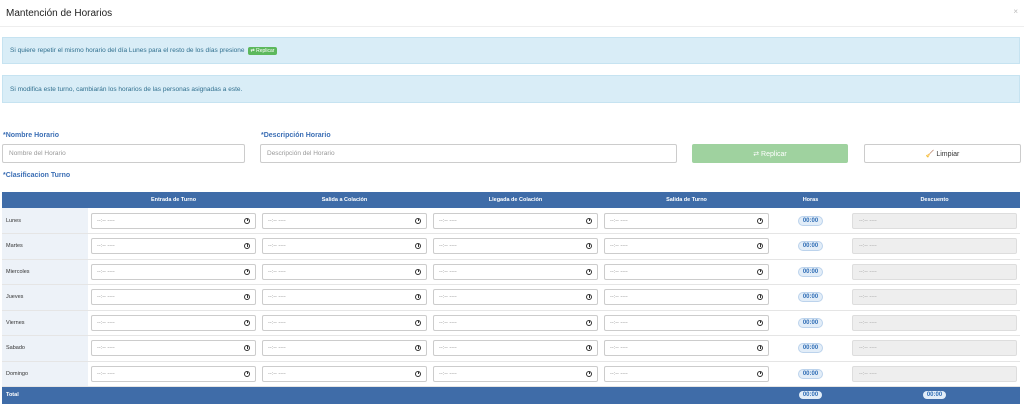 The width and height of the screenshot is (1024, 409). I want to click on day-label: Miercoles, so click(45, 272).